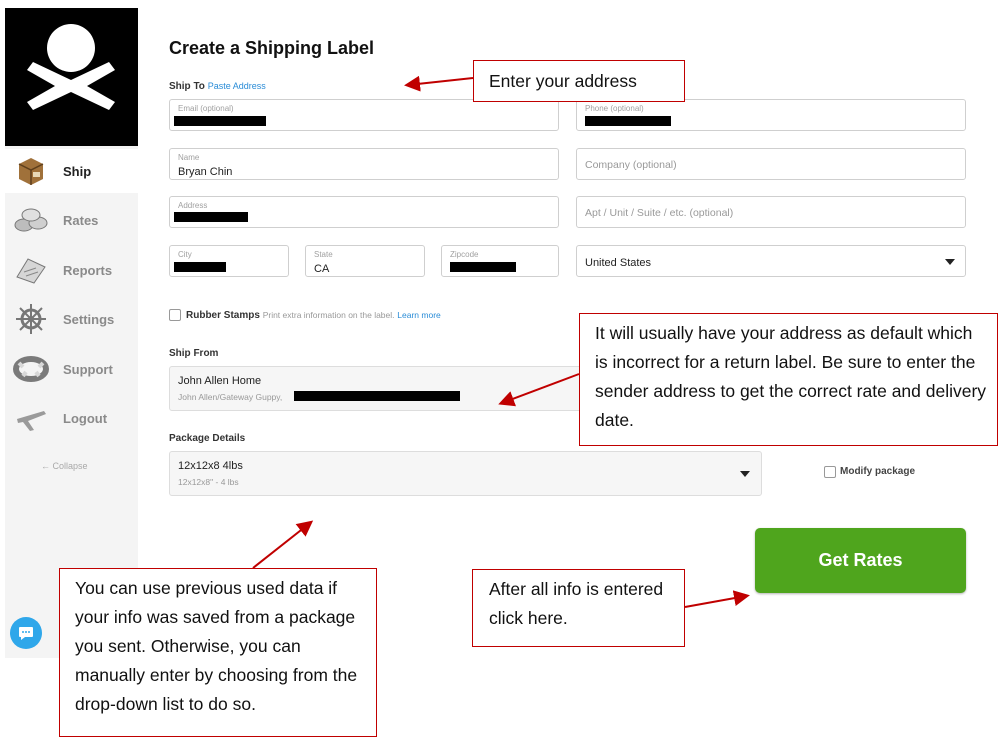 This screenshot has height=749, width=1008. Describe the element at coordinates (283, 544) in the screenshot. I see `arrow-to-package` at that location.